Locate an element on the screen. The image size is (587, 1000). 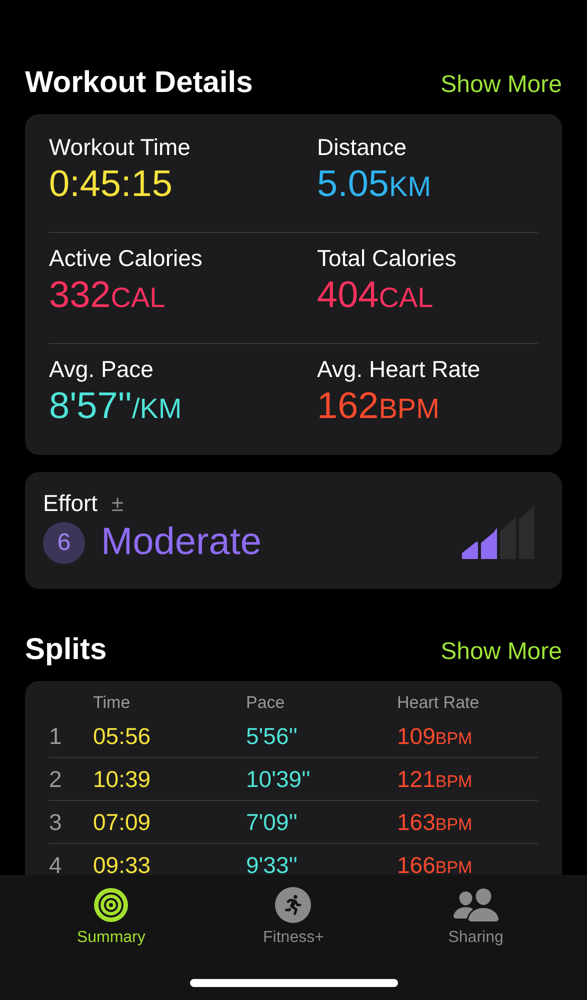
split-time: 10:39 is located at coordinates (122, 779).